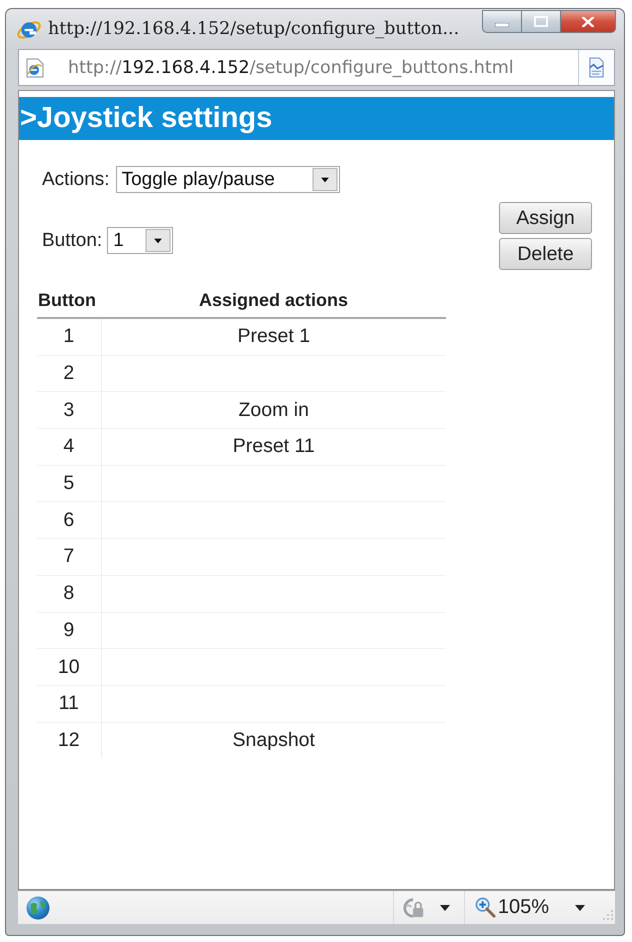 This screenshot has height=942, width=632. Describe the element at coordinates (69, 520) in the screenshot. I see `table-cell: 6` at that location.